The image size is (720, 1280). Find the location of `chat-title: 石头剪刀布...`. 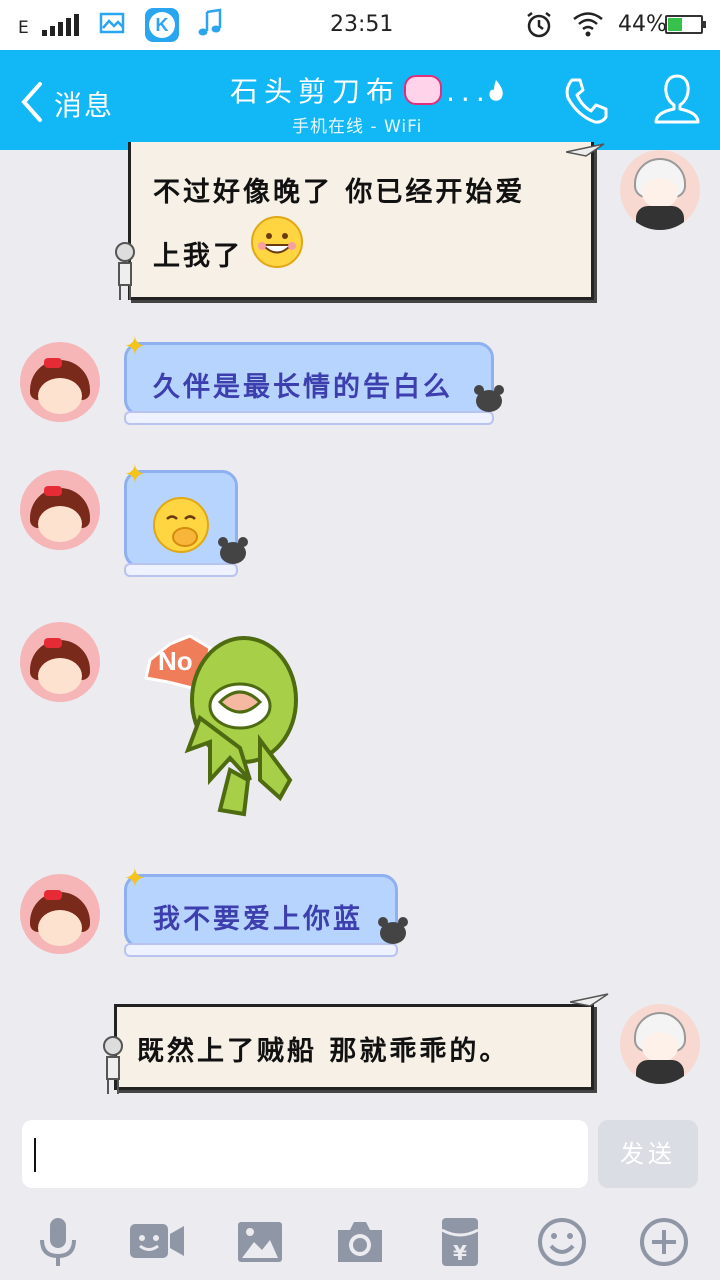

chat-title: 石头剪刀布... is located at coordinates (375, 90).